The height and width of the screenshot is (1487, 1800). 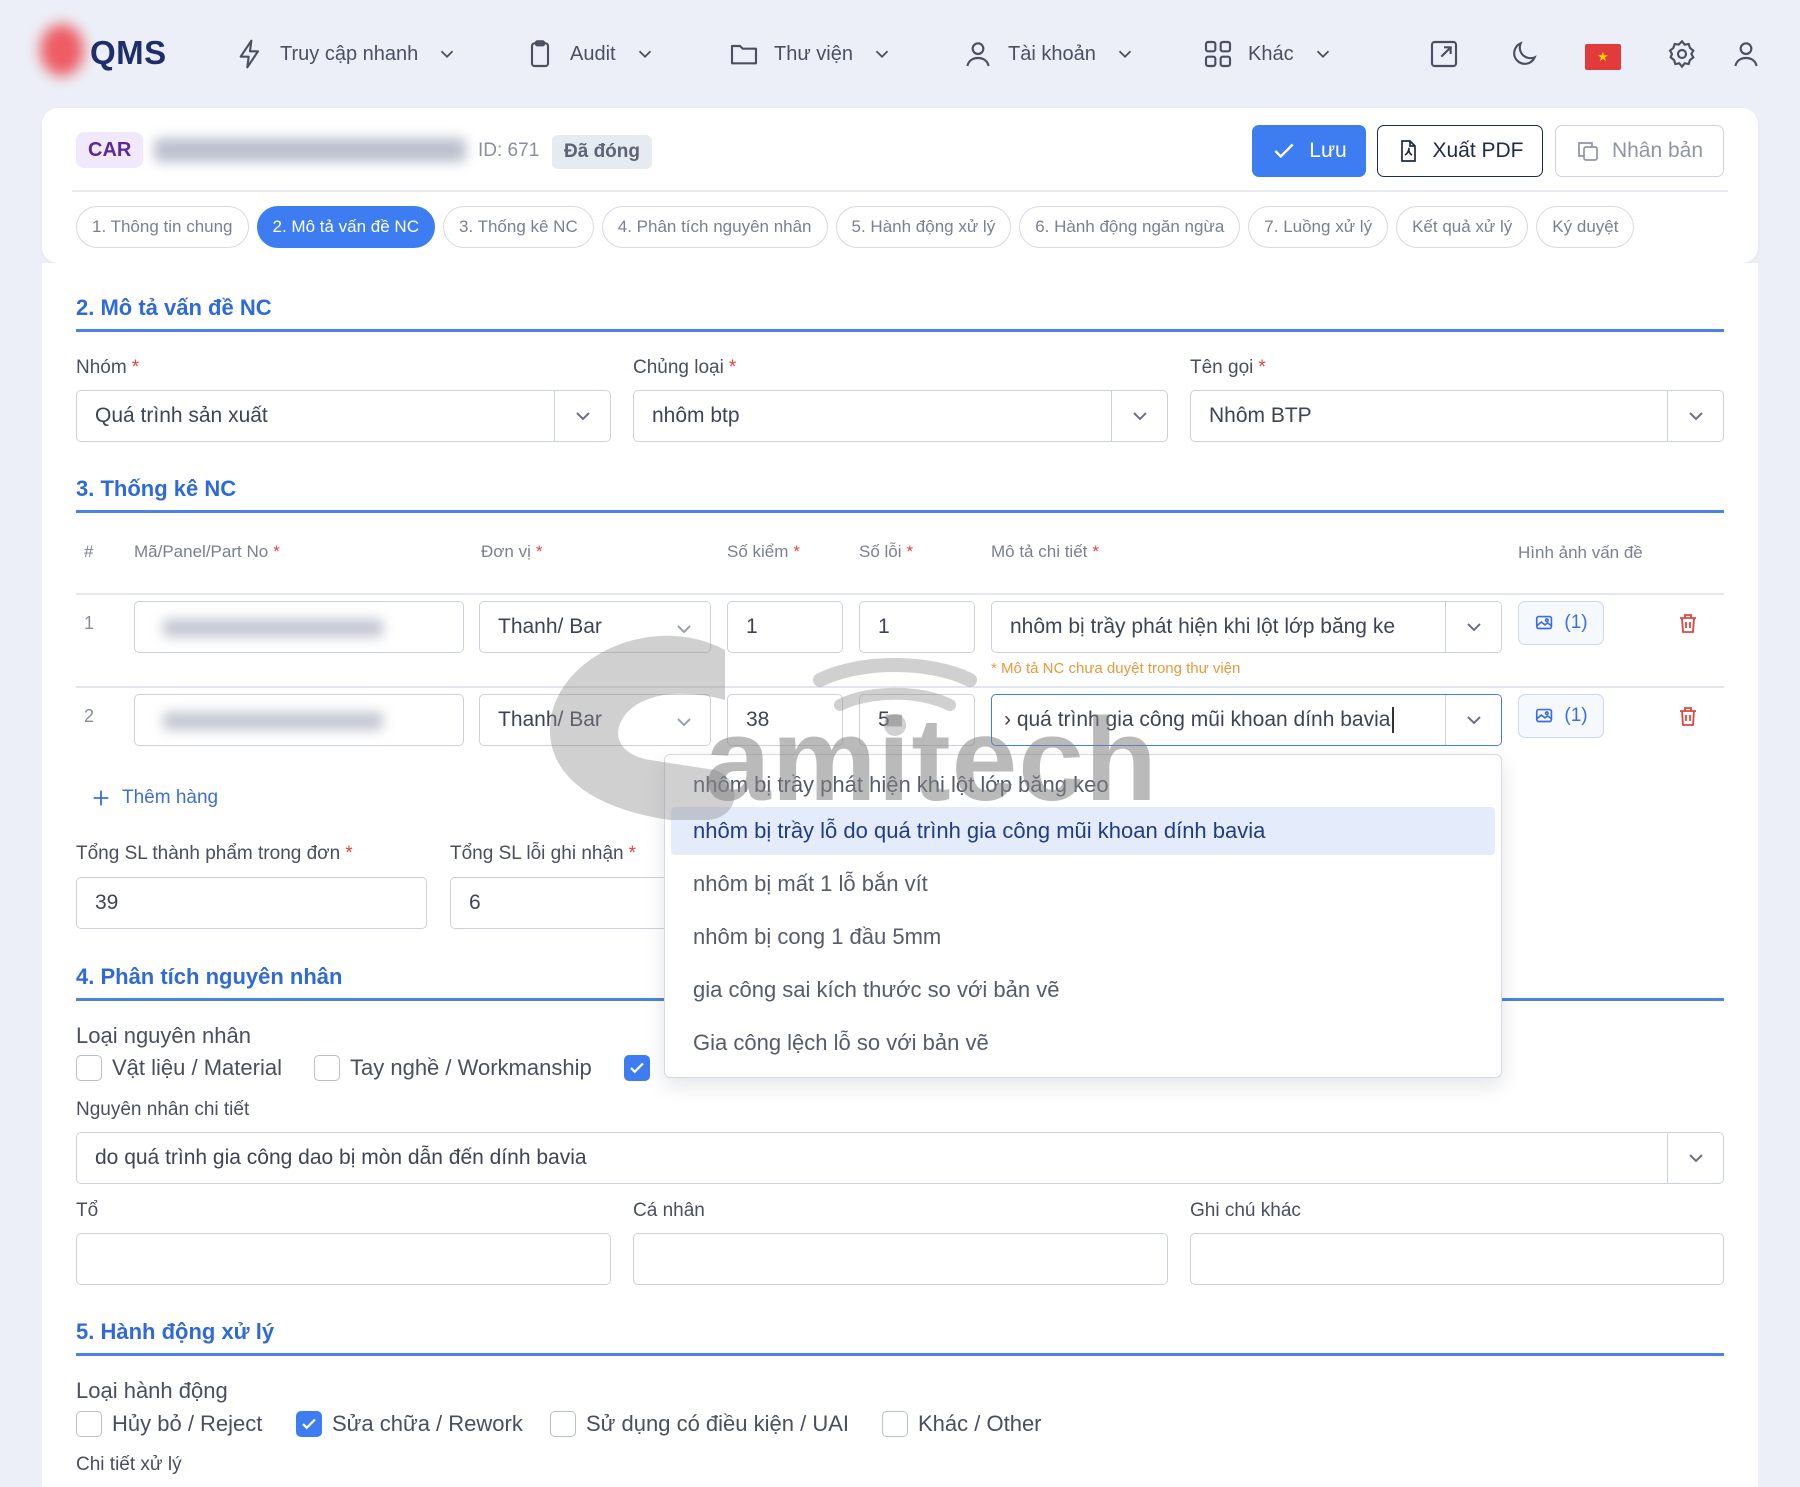 I want to click on tab-result: Kết quả xử lý, so click(x=1462, y=227).